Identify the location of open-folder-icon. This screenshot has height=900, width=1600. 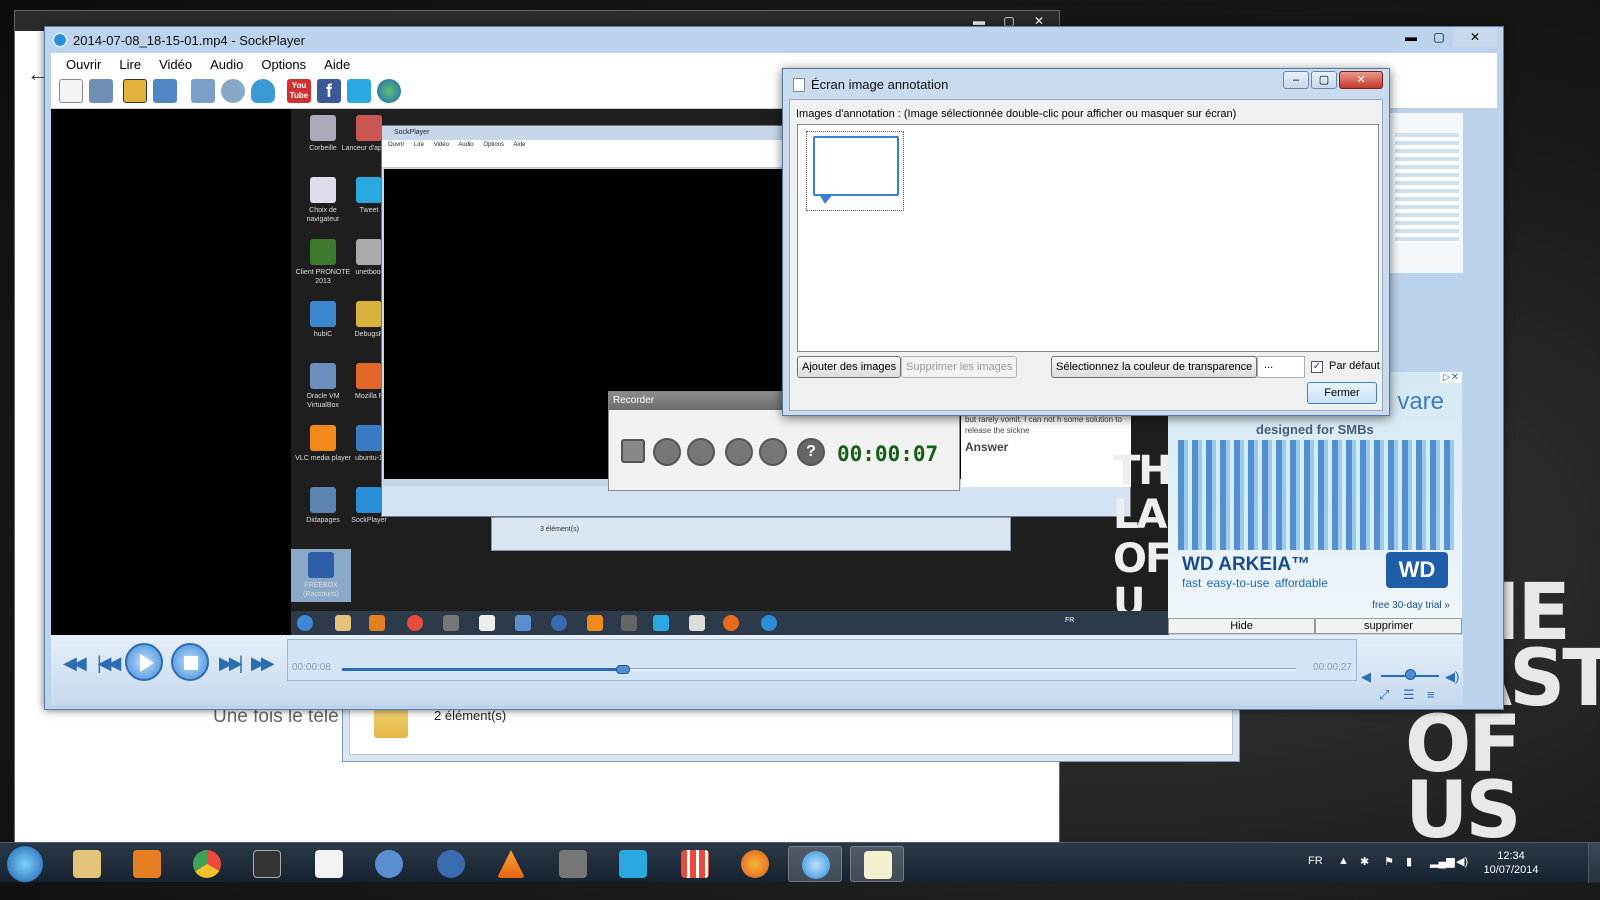
(101, 91).